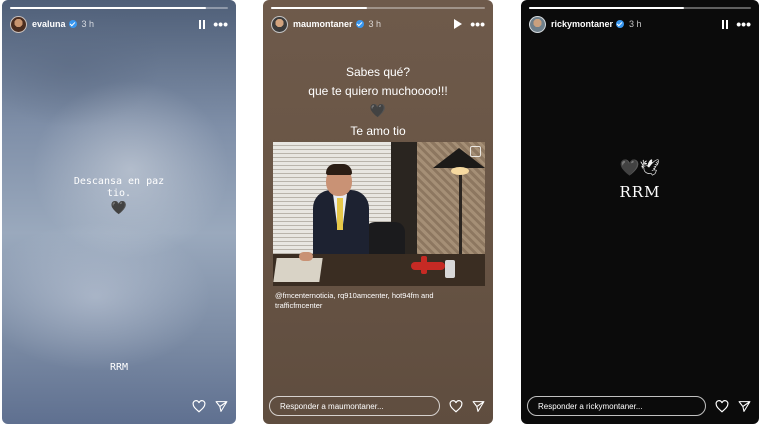 This screenshot has height=424, width=760. What do you see at coordinates (450, 269) in the screenshot?
I see `desk-phone` at bounding box center [450, 269].